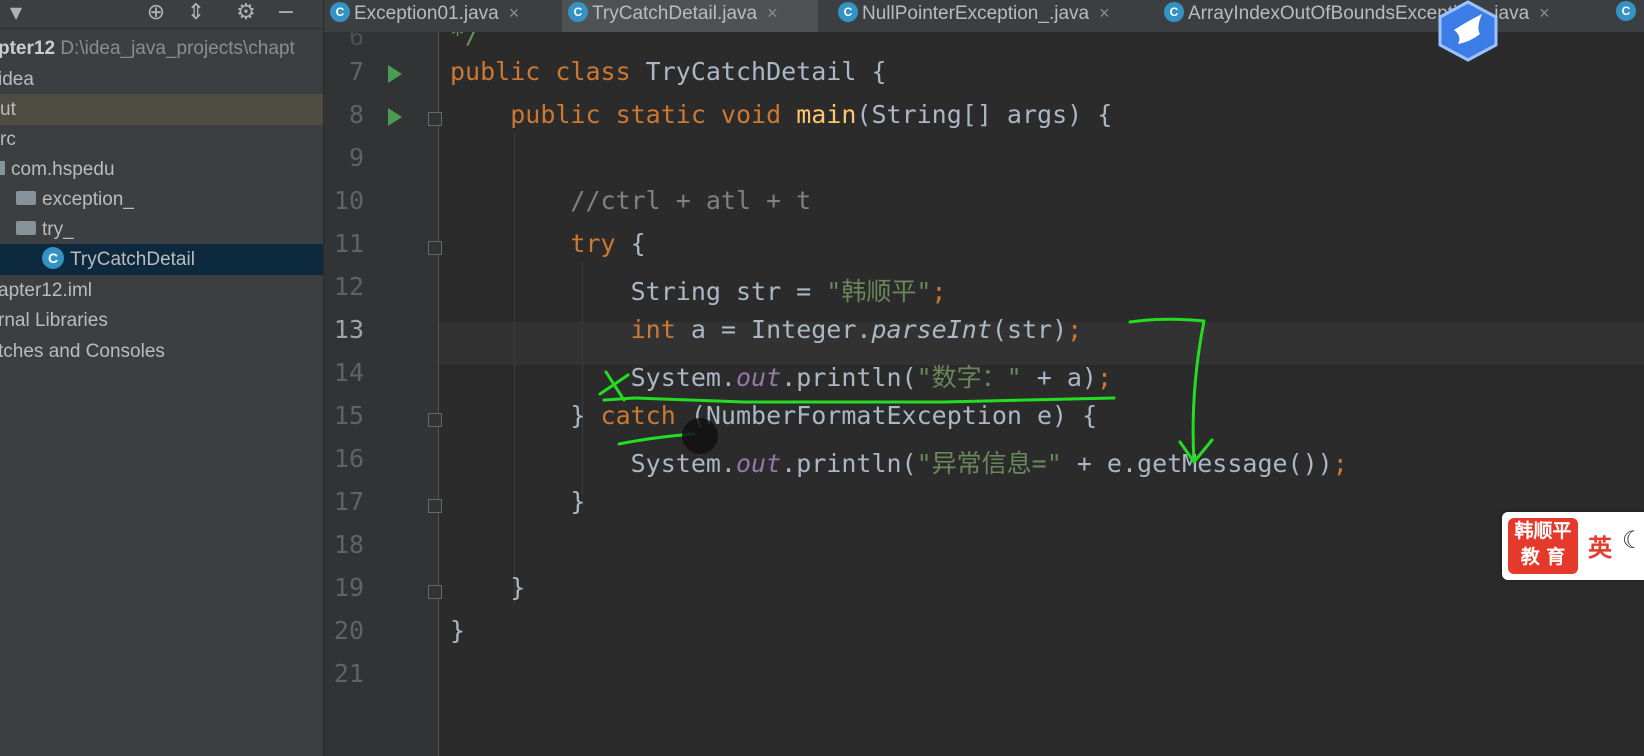 The height and width of the screenshot is (756, 1644). I want to click on annotation-overlay, so click(906, 390).